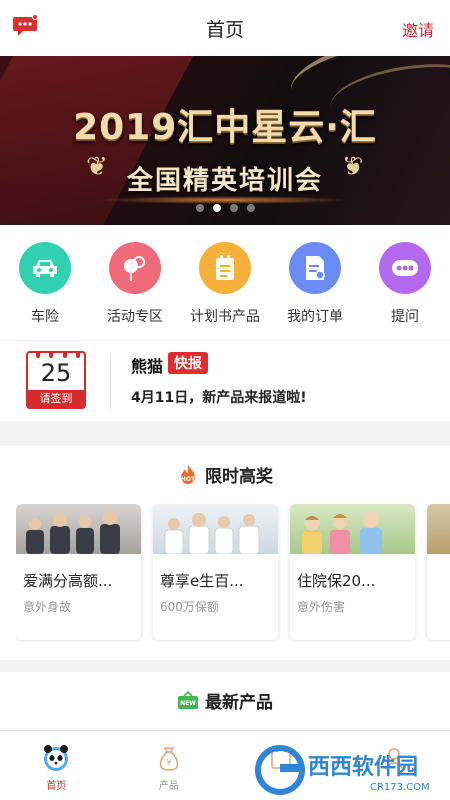 The height and width of the screenshot is (800, 450). Describe the element at coordinates (225, 381) in the screenshot. I see `news-strip: 25 请签到 熊猫 快报 4月11日，新产品来报道啦!` at that location.